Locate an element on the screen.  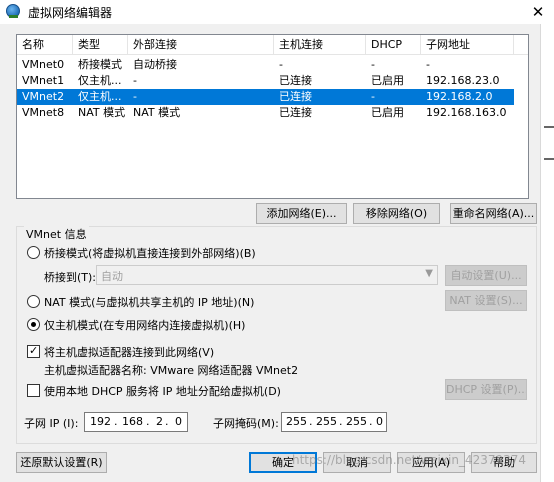
nat-mode-label: NAT 模式(与虚拟机共享主机的 IP 地址)(N) is located at coordinates (149, 302).